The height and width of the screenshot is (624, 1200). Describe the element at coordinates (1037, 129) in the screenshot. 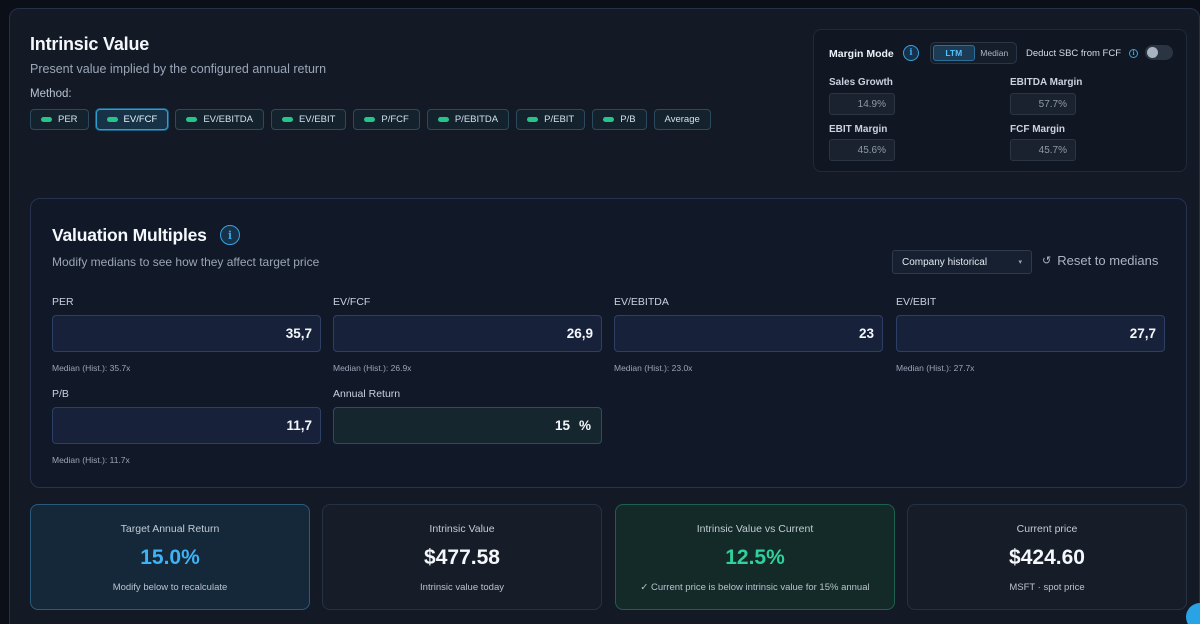

I see `fcf-margin-label: FCF Margin` at that location.